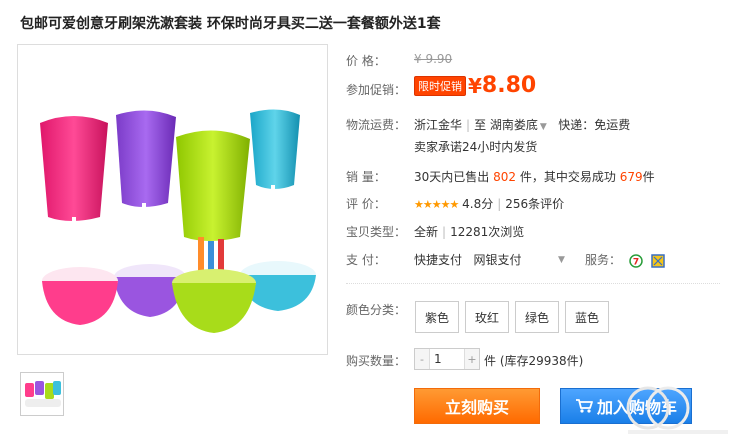 This screenshot has width=741, height=446. Describe the element at coordinates (505, 177) in the screenshot. I see `sold-count: 802` at that location.